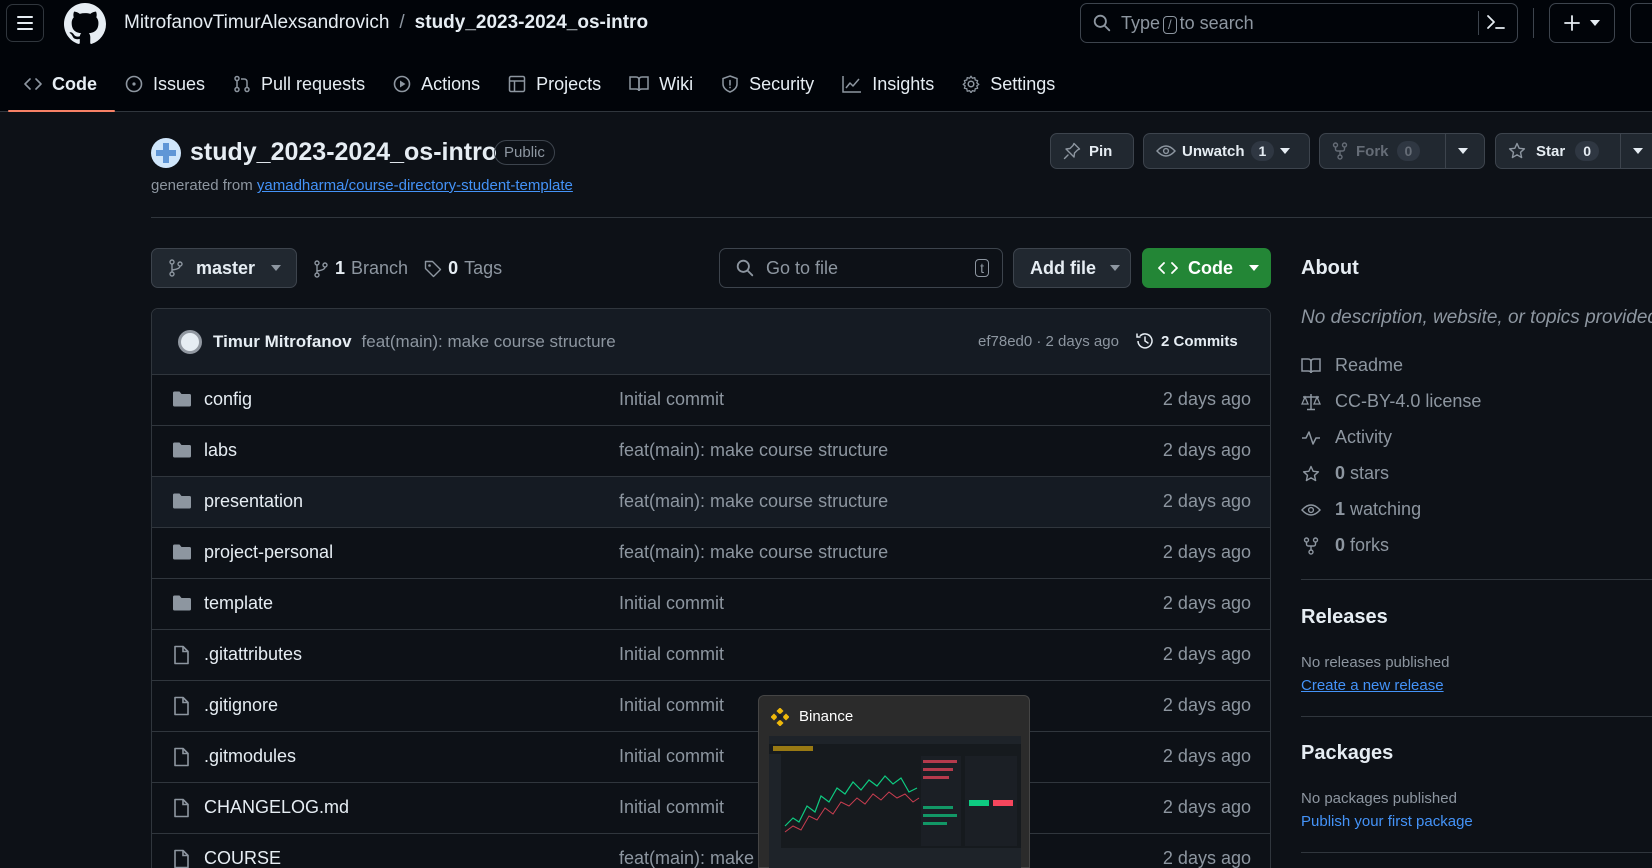  Describe the element at coordinates (241, 705) in the screenshot. I see `file-name-link: .gitignore` at that location.